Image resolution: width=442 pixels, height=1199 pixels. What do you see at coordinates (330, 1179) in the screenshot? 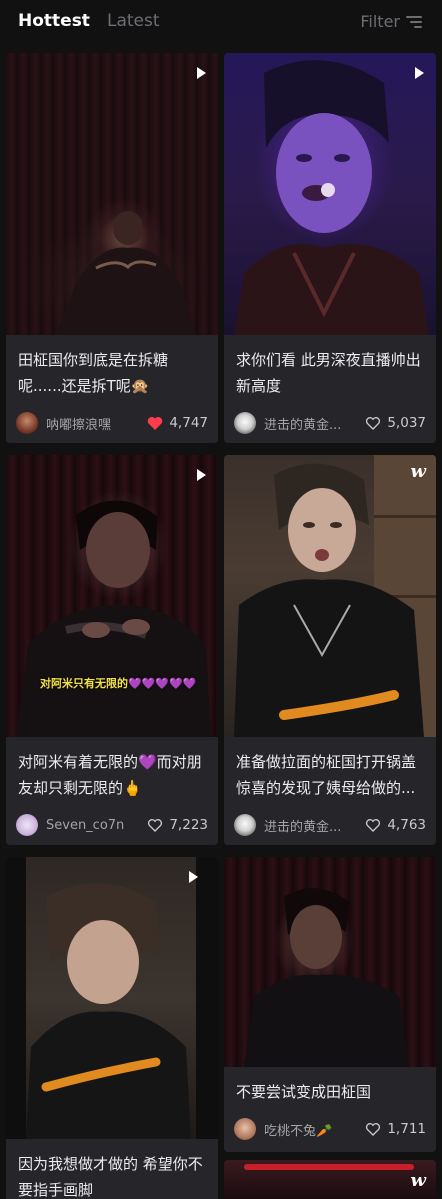
I see `post-card-7: w` at bounding box center [330, 1179].